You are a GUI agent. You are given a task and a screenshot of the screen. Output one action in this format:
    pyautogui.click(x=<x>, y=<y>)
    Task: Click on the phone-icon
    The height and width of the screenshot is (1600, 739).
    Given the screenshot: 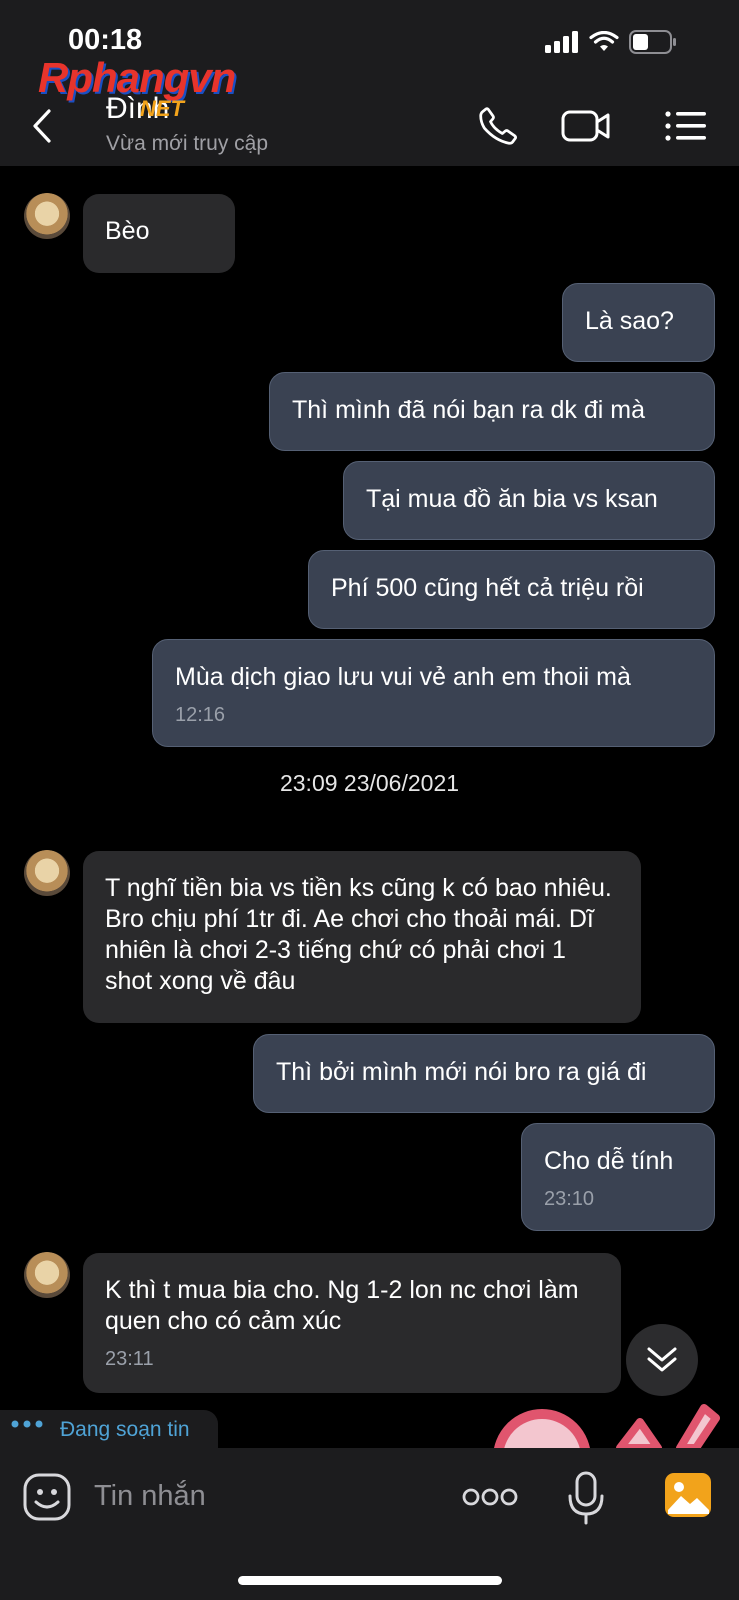 What is the action you would take?
    pyautogui.click(x=498, y=126)
    